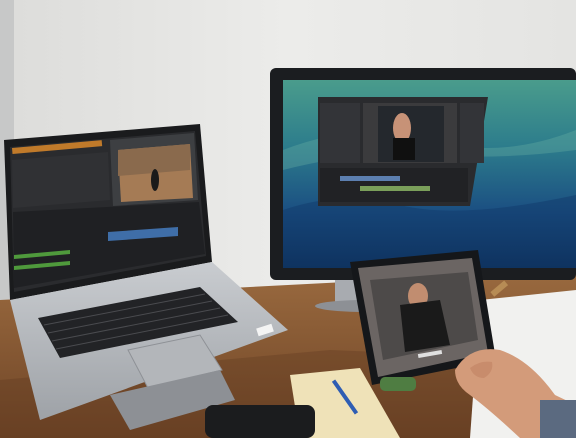  What do you see at coordinates (398, 384) in the screenshot?
I see `cup` at bounding box center [398, 384].